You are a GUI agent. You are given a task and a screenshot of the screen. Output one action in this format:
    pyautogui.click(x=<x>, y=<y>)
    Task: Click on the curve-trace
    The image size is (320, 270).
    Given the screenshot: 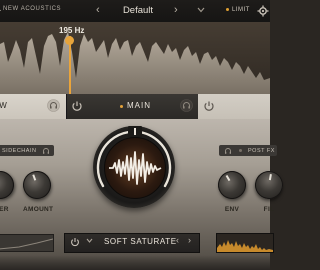 What is the action you would take?
    pyautogui.click(x=27, y=244)
    